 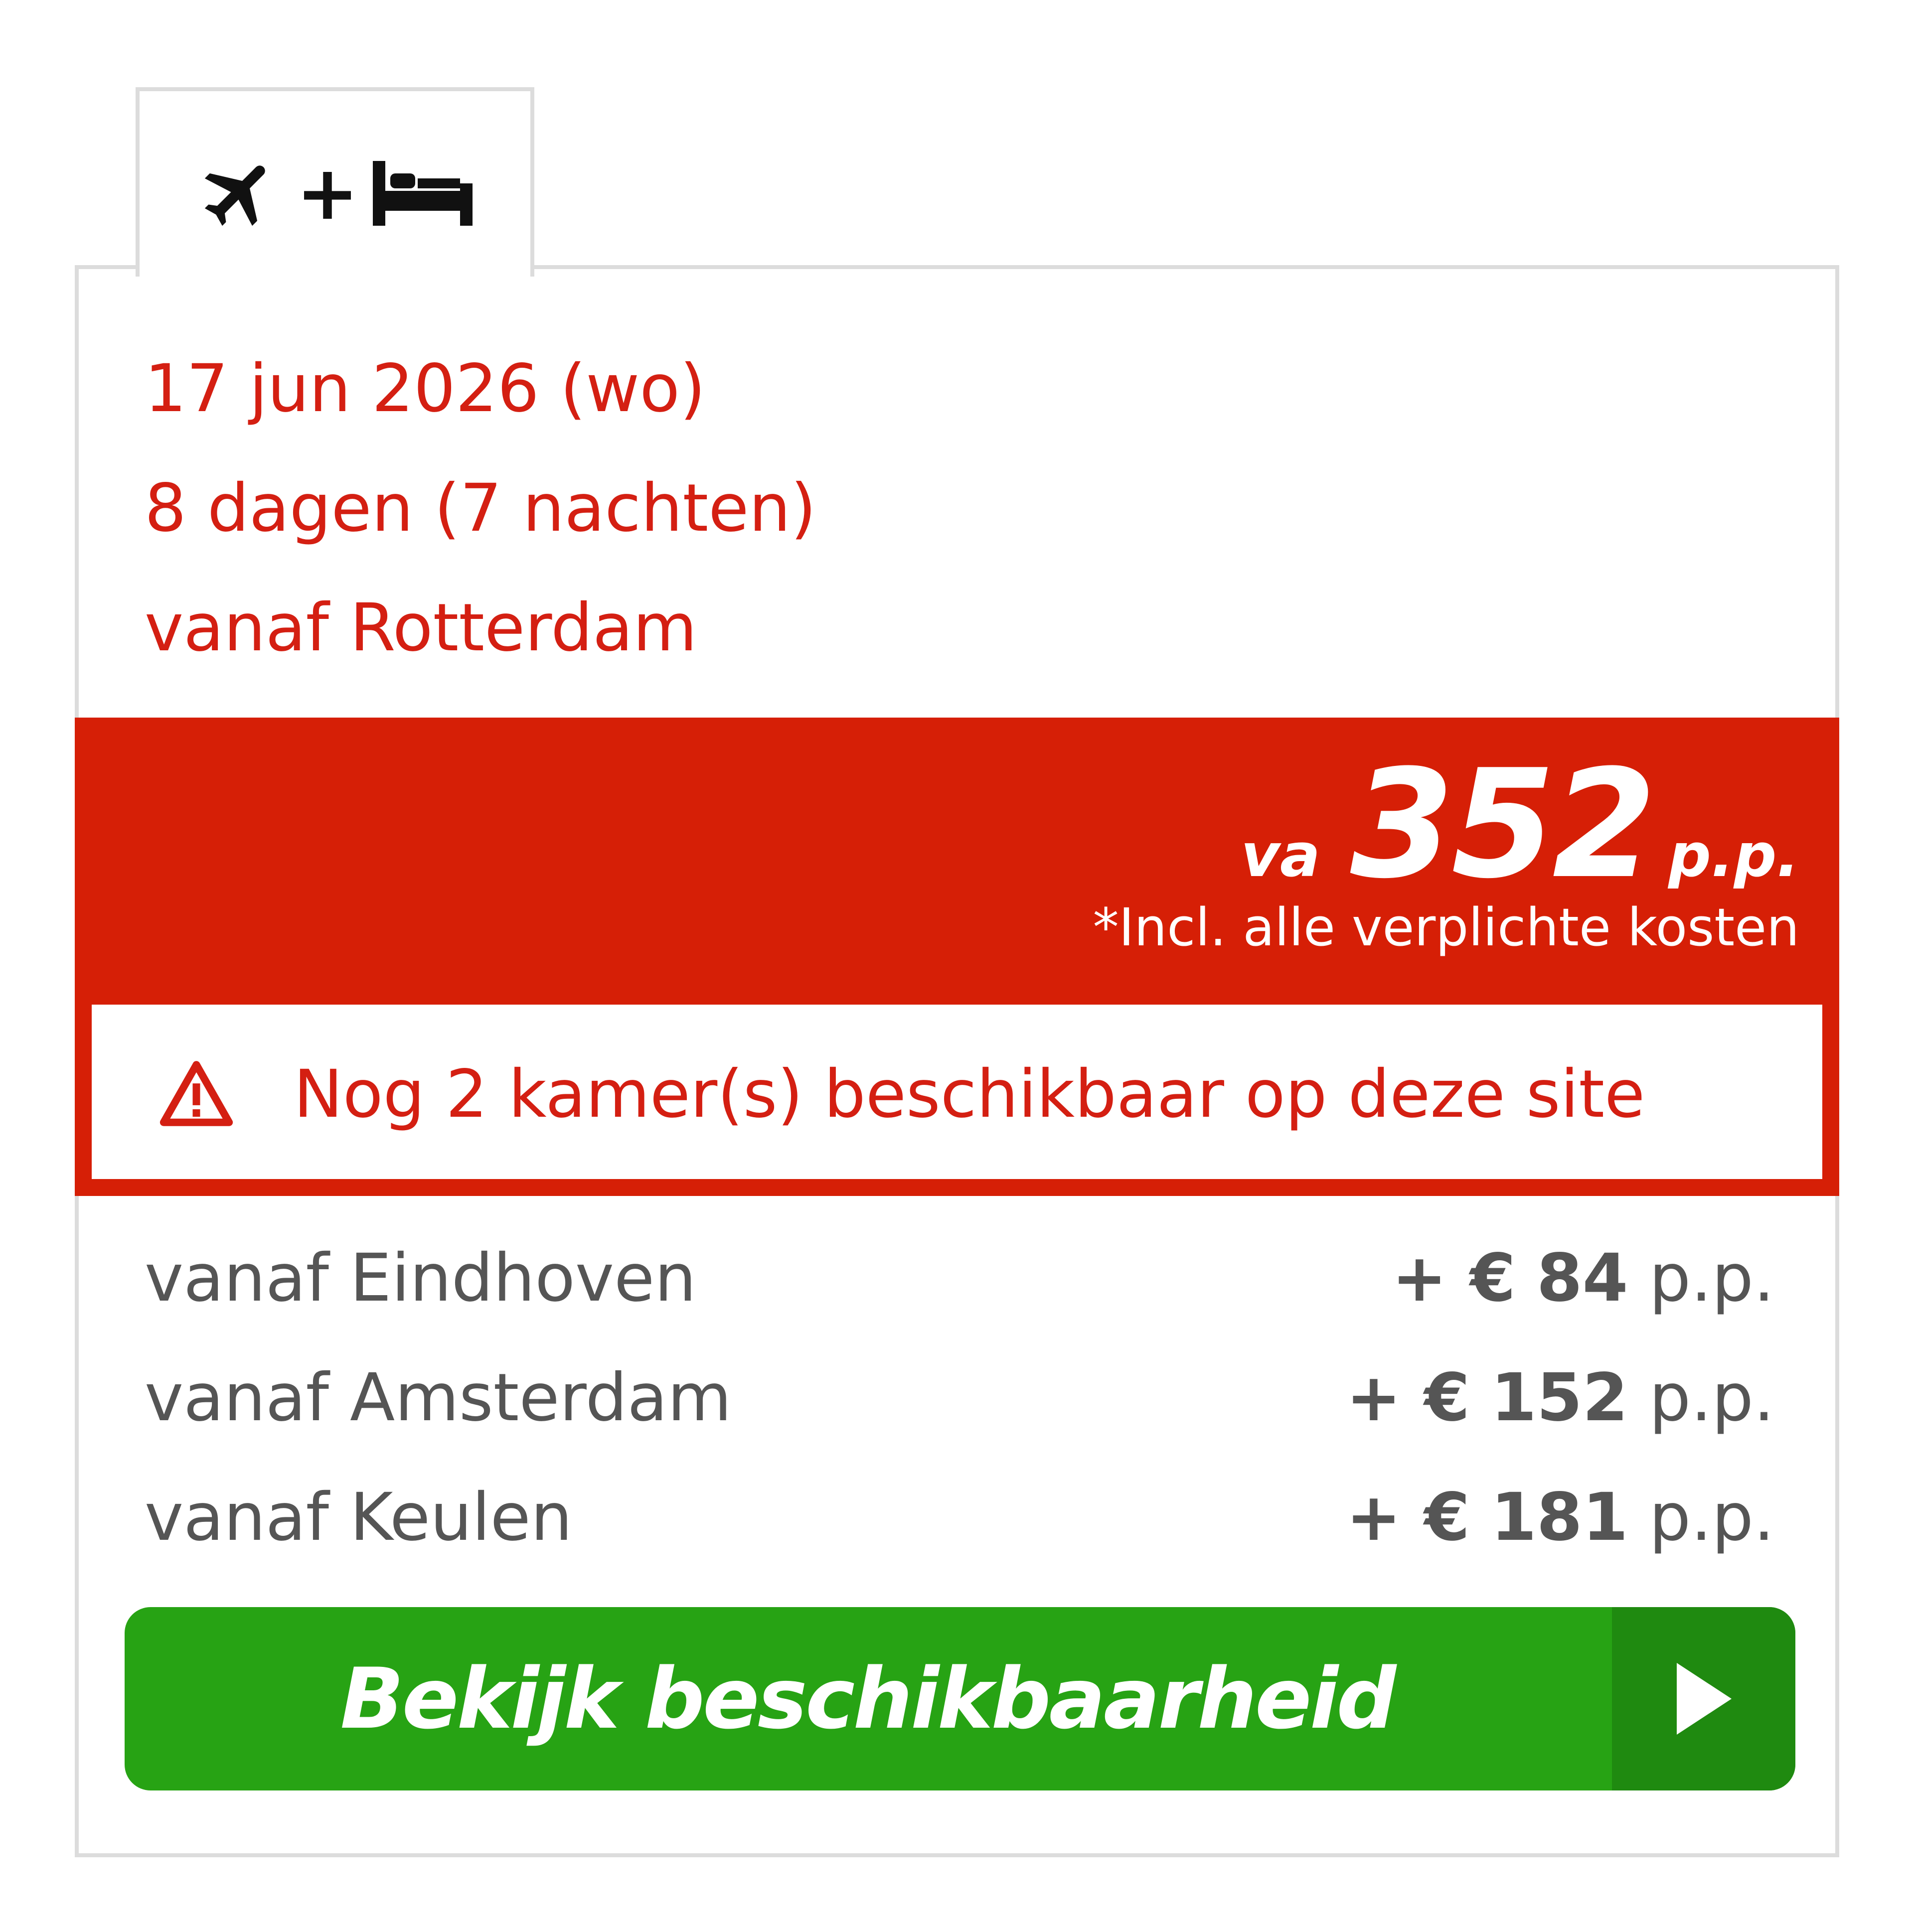 What do you see at coordinates (438, 1398) in the screenshot?
I see `alt-departure-label: vanaf Amsterdam` at bounding box center [438, 1398].